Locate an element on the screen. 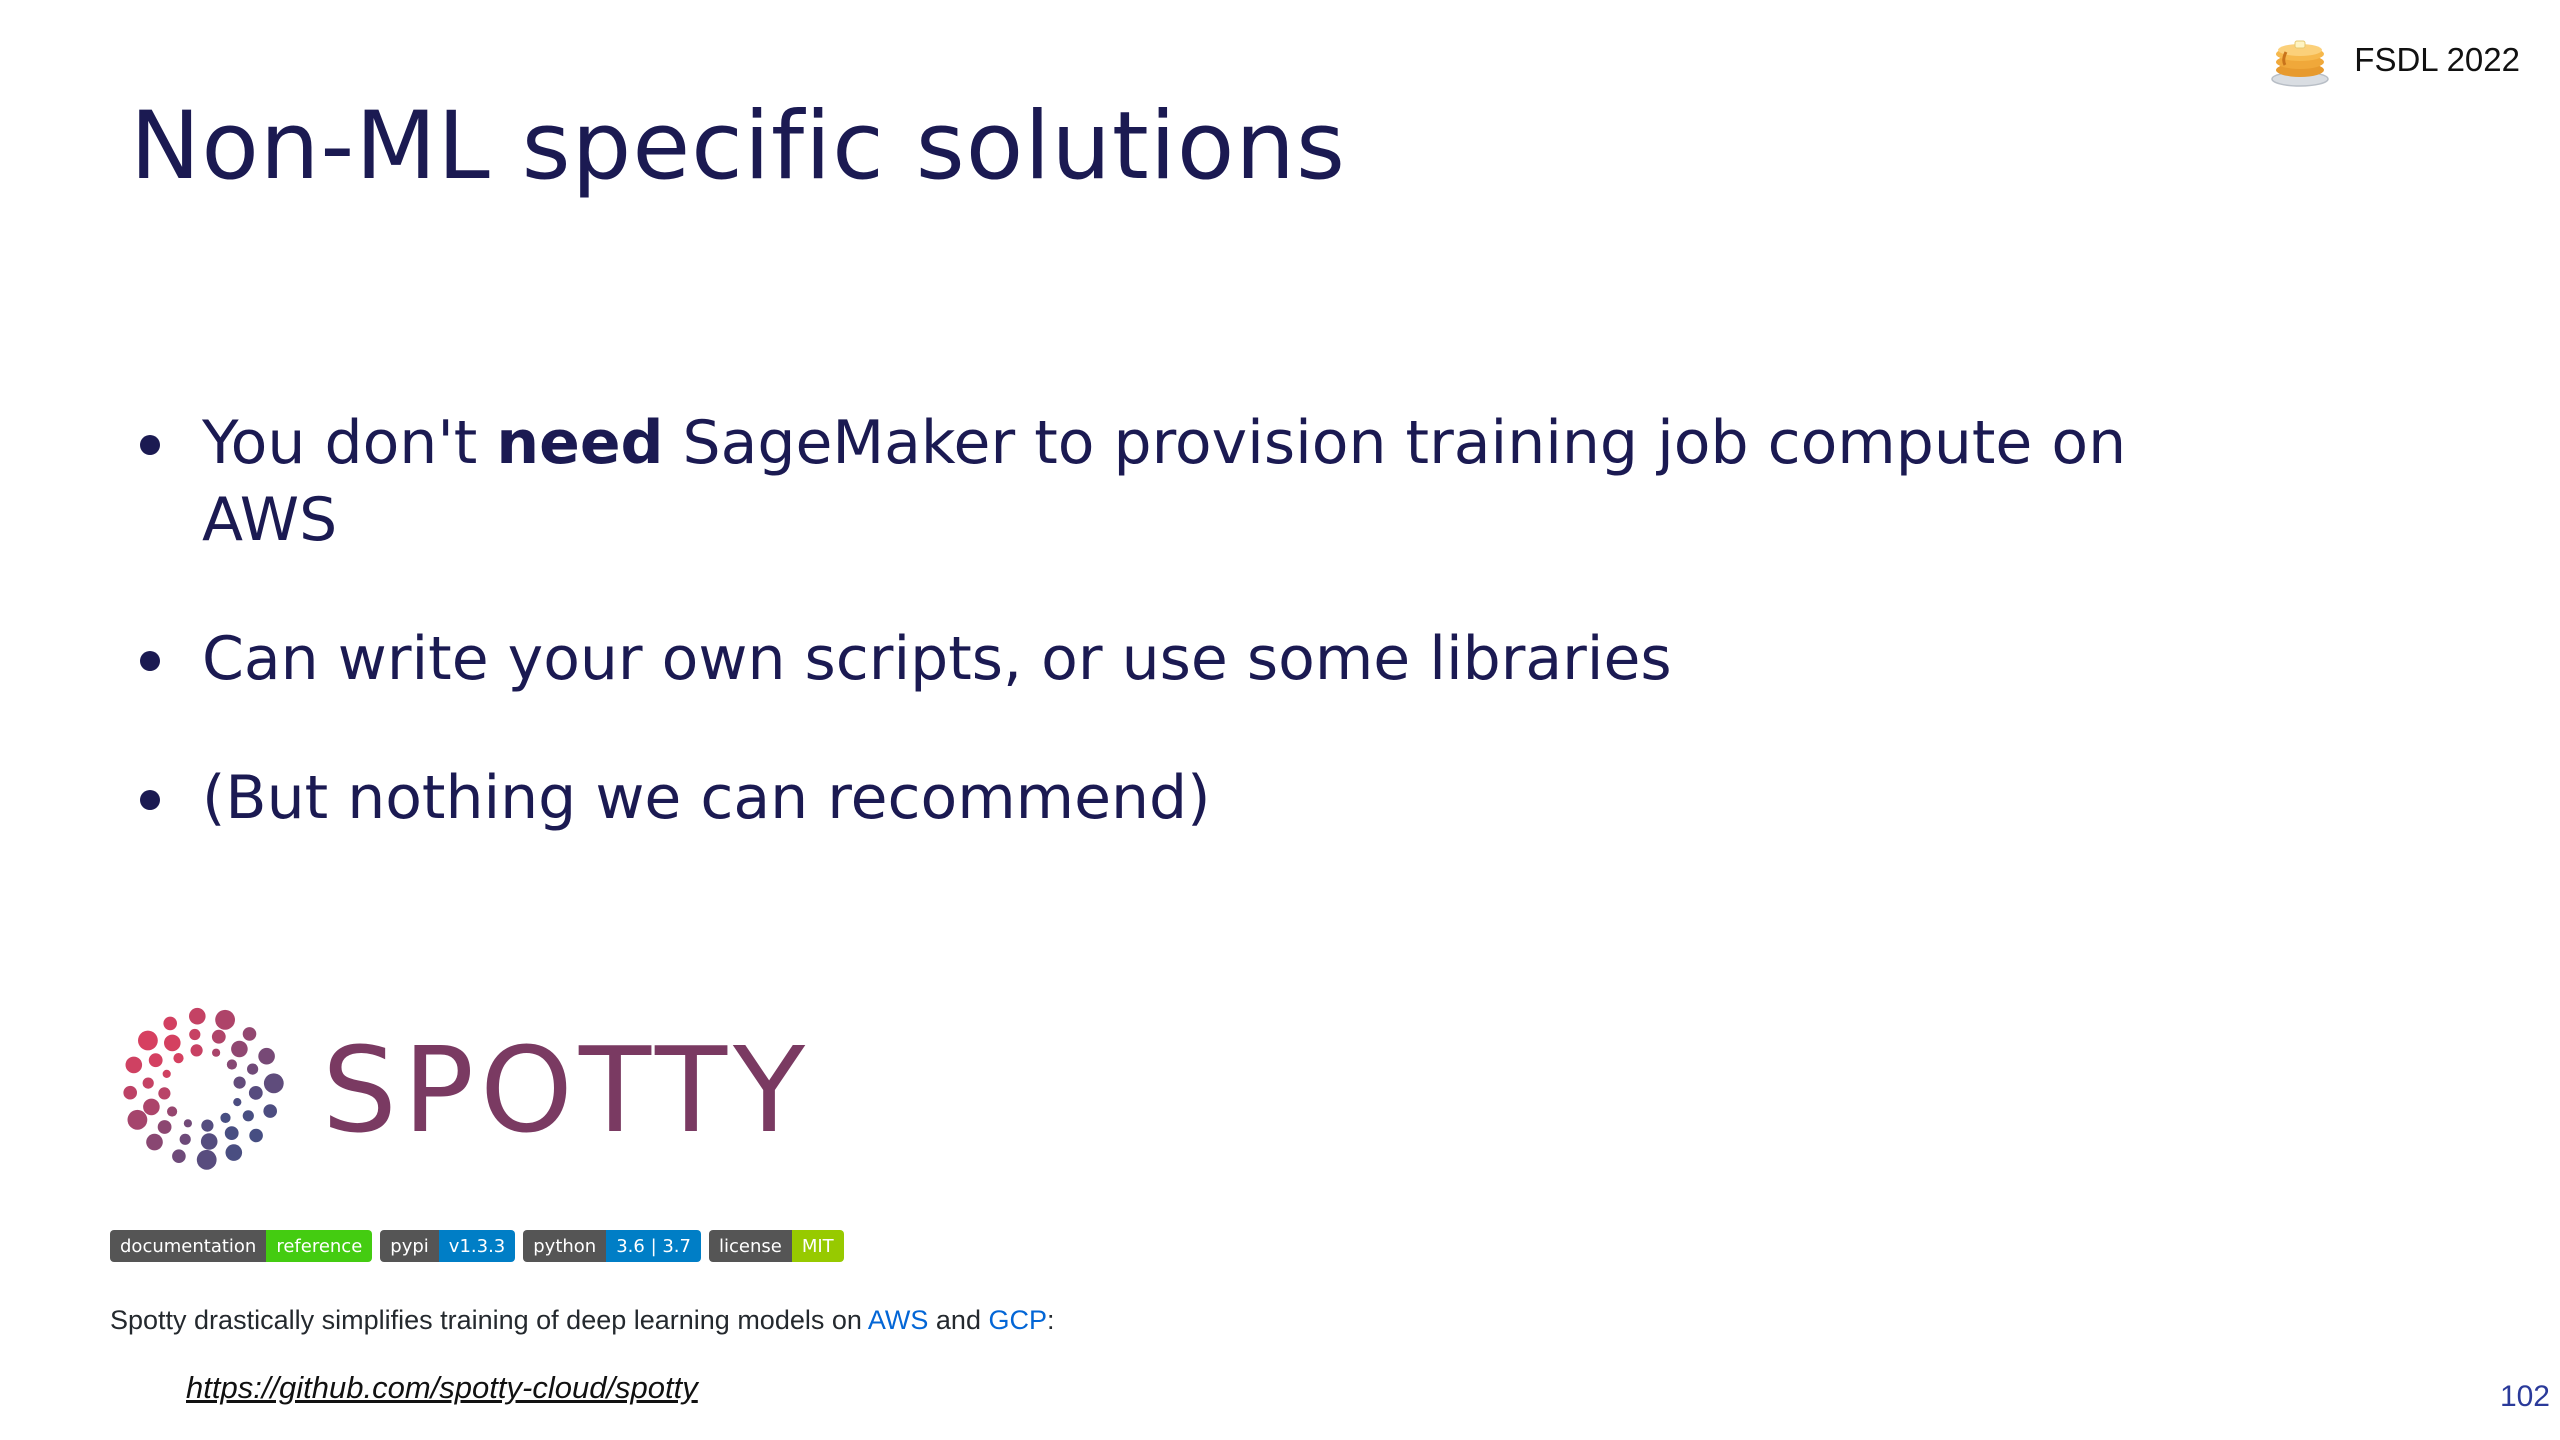 This screenshot has width=2560, height=1440. badge-label: python is located at coordinates (565, 1246).